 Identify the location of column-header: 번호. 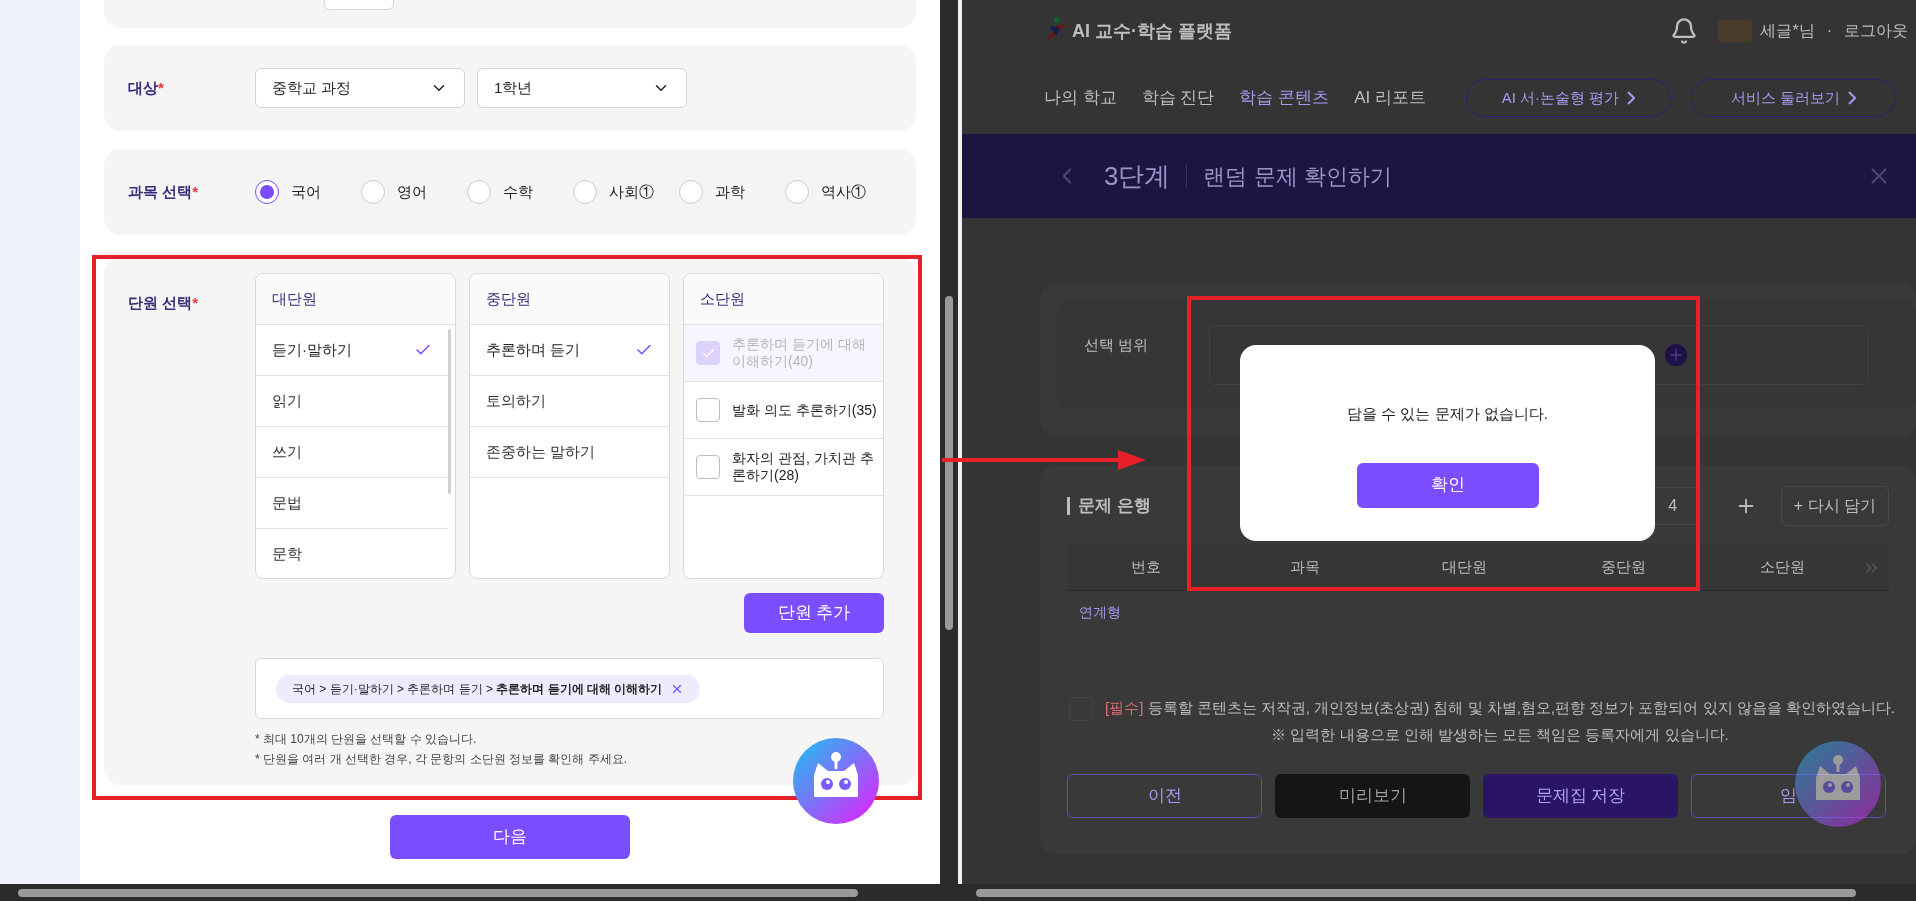
(1146, 567).